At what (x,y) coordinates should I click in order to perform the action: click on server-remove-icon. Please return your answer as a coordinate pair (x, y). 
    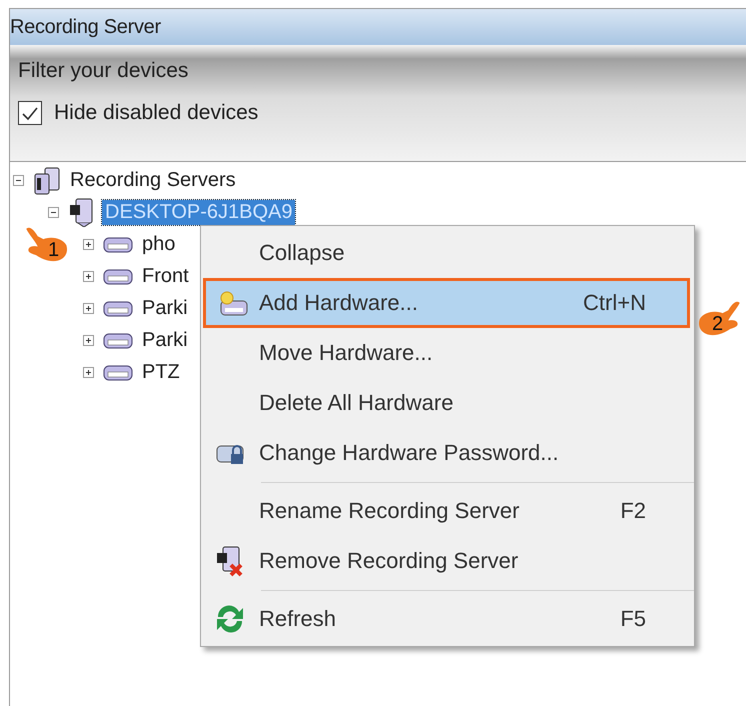
    Looking at the image, I should click on (230, 561).